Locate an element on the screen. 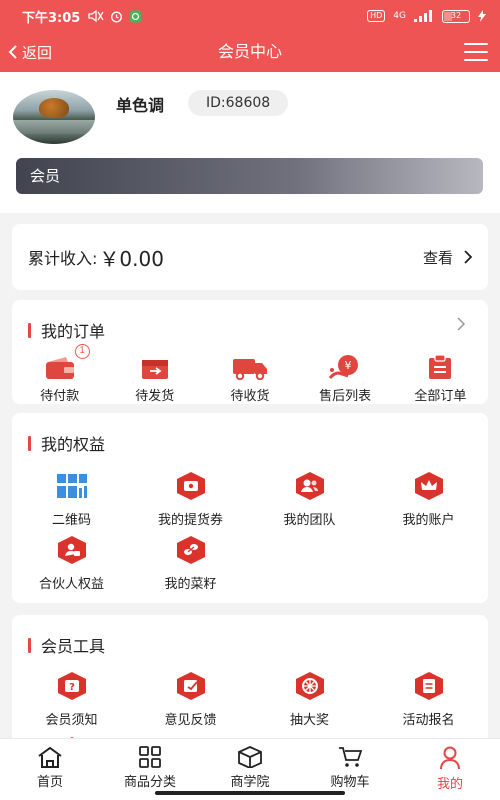 This screenshot has width=500, height=800. tools-title: 会员工具 is located at coordinates (73, 646).